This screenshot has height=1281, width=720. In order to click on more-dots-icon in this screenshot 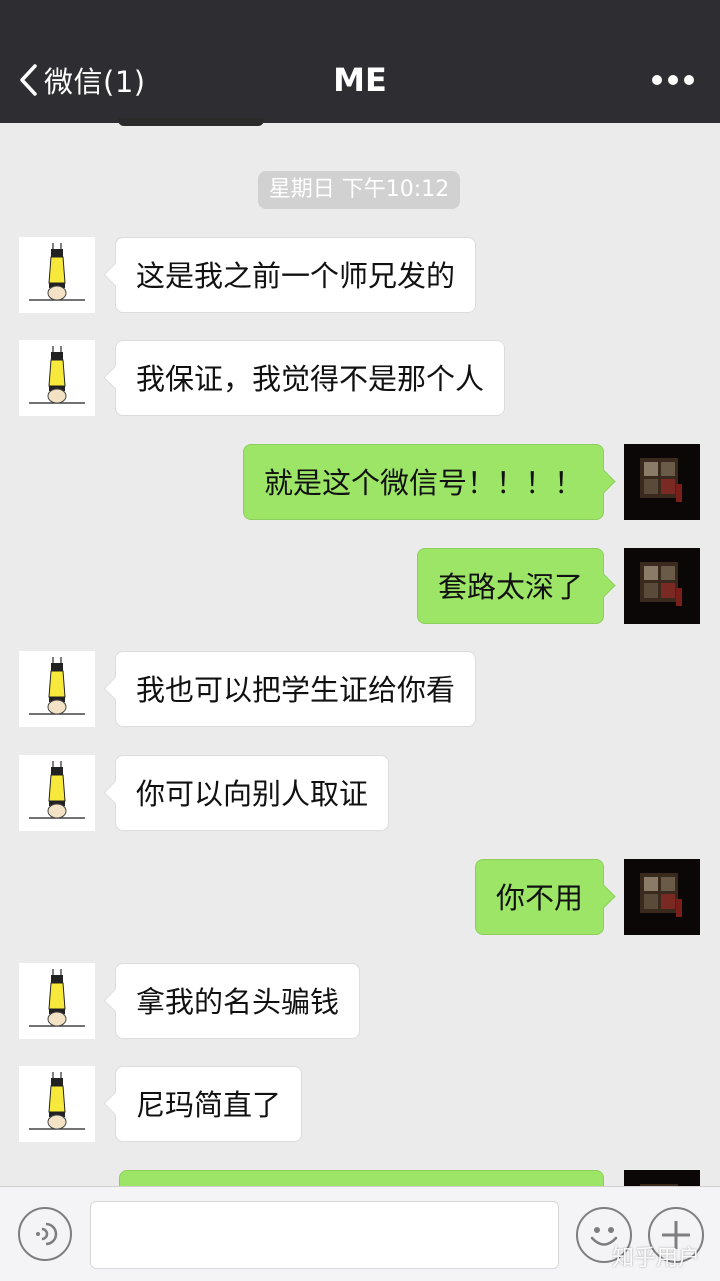, I will do `click(673, 80)`.